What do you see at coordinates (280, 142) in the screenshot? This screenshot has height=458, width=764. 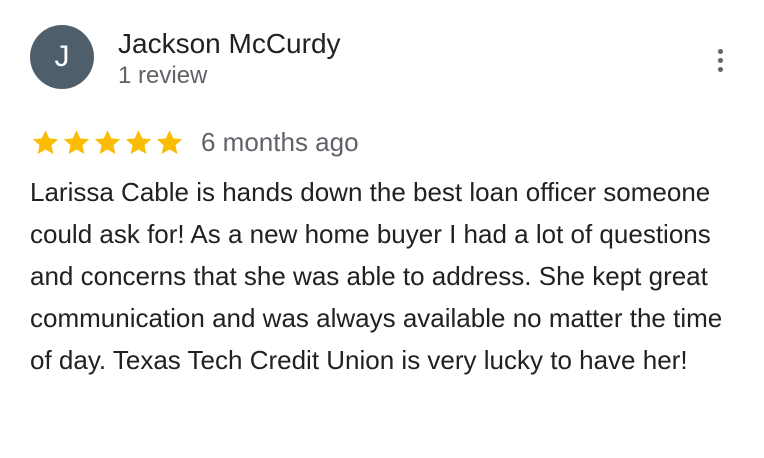 I see `review-date: 6 months ago` at bounding box center [280, 142].